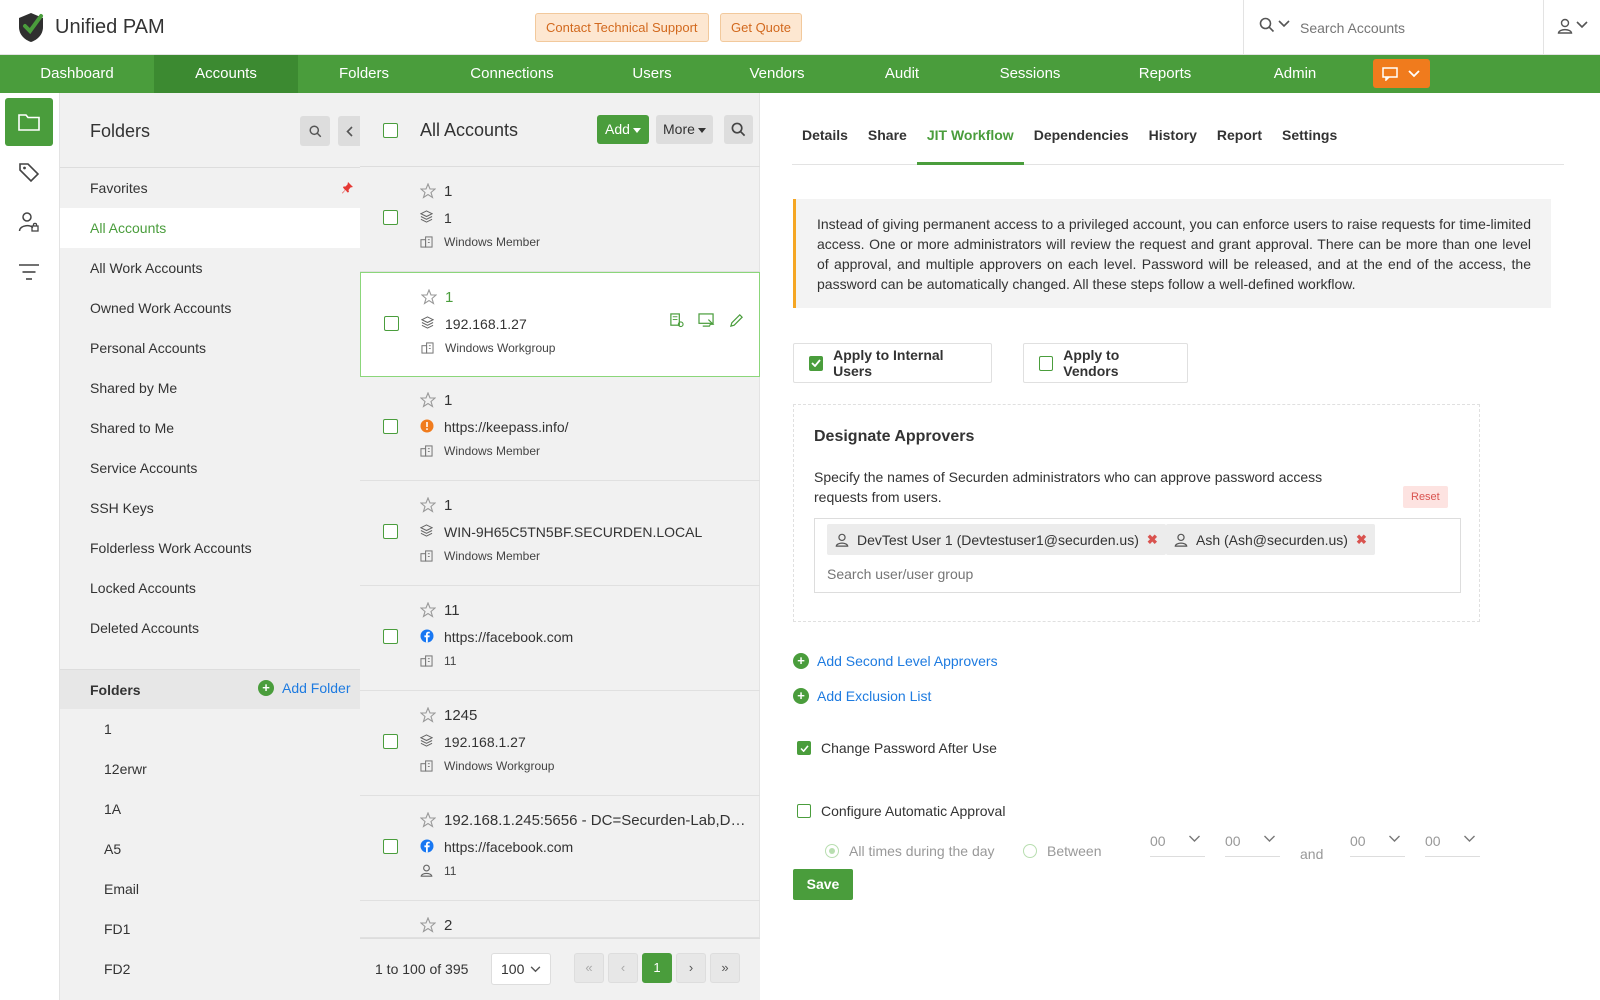 This screenshot has height=1000, width=1600. What do you see at coordinates (777, 74) in the screenshot?
I see `nav-vendors: Vendors` at bounding box center [777, 74].